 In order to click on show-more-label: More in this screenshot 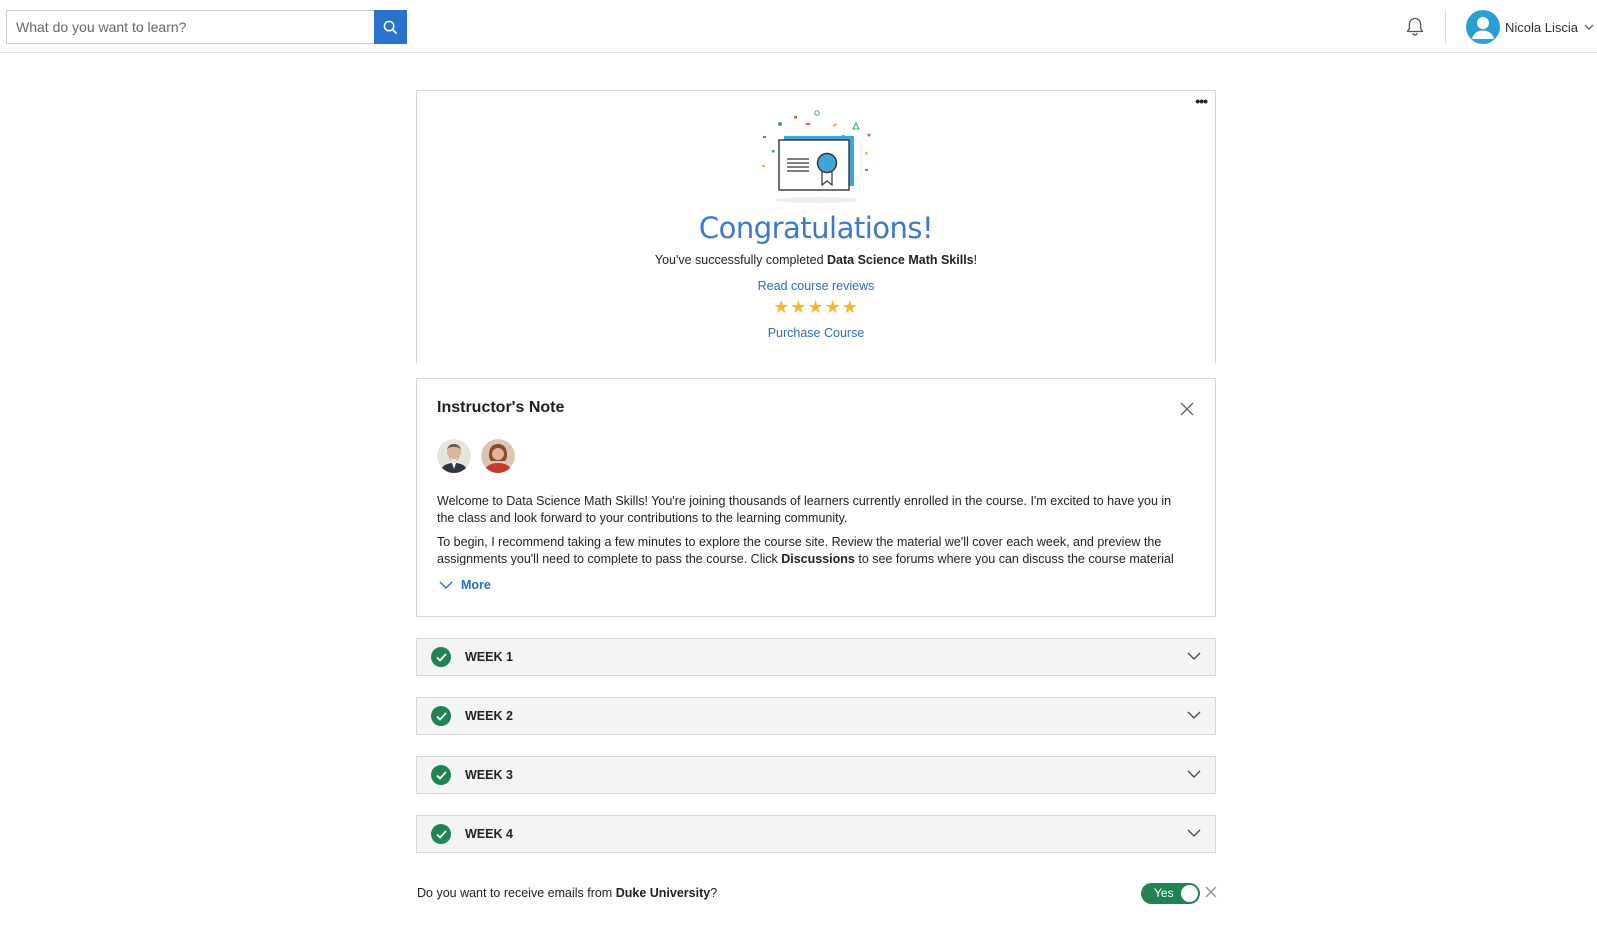, I will do `click(476, 585)`.